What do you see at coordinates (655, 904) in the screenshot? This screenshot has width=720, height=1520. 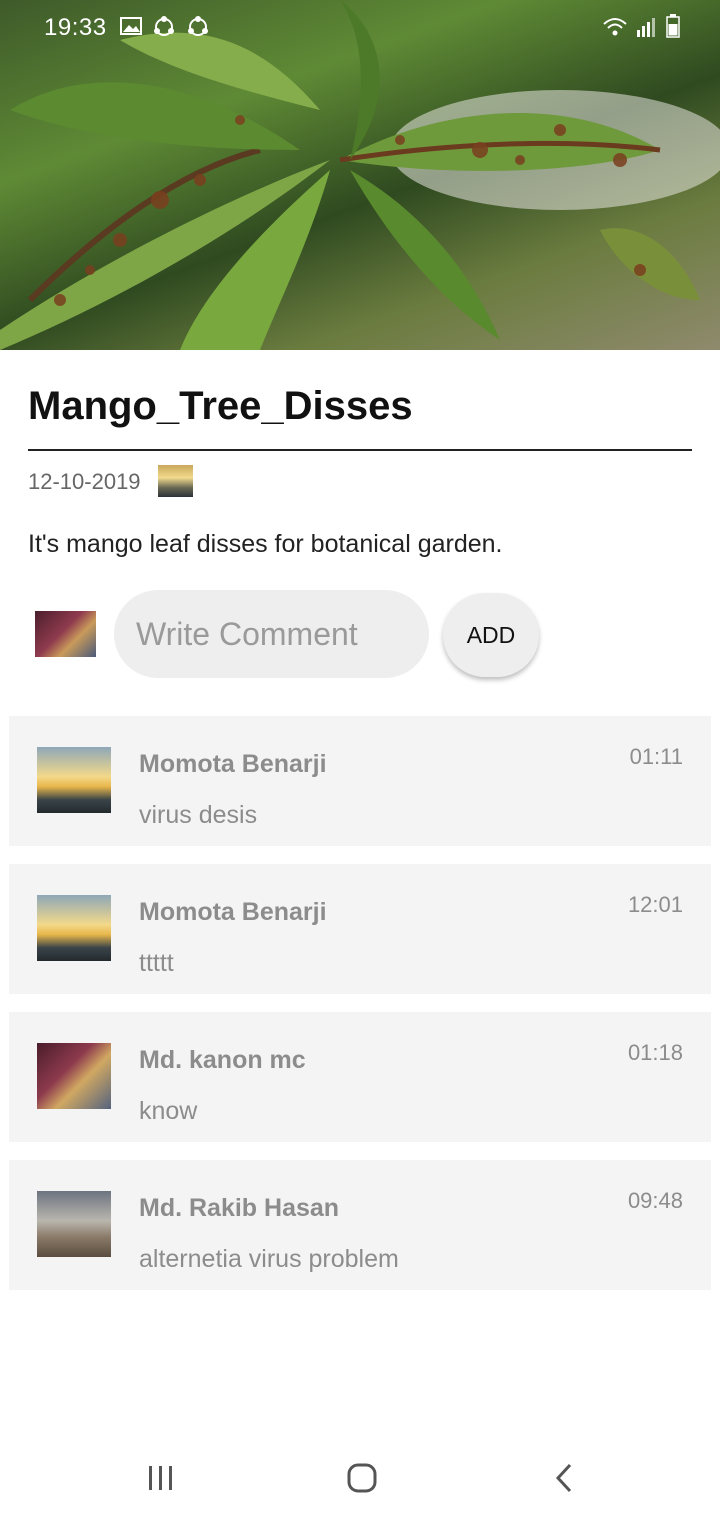 I see `comment-time: 12:01` at bounding box center [655, 904].